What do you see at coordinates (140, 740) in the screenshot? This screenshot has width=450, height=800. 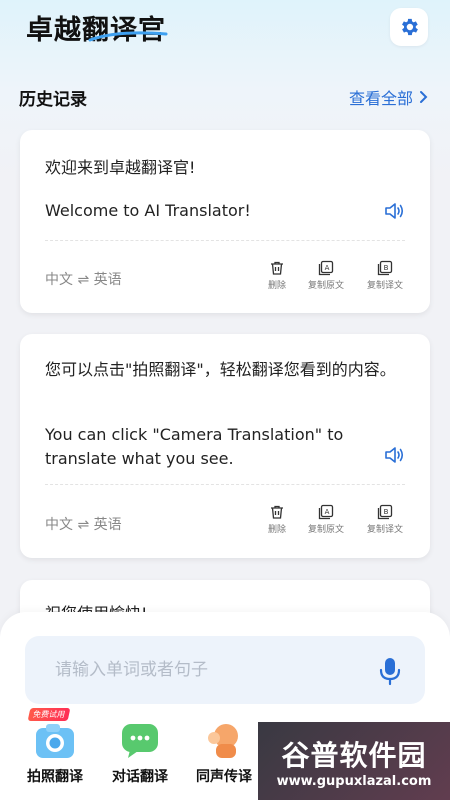 I see `chat-icon` at bounding box center [140, 740].